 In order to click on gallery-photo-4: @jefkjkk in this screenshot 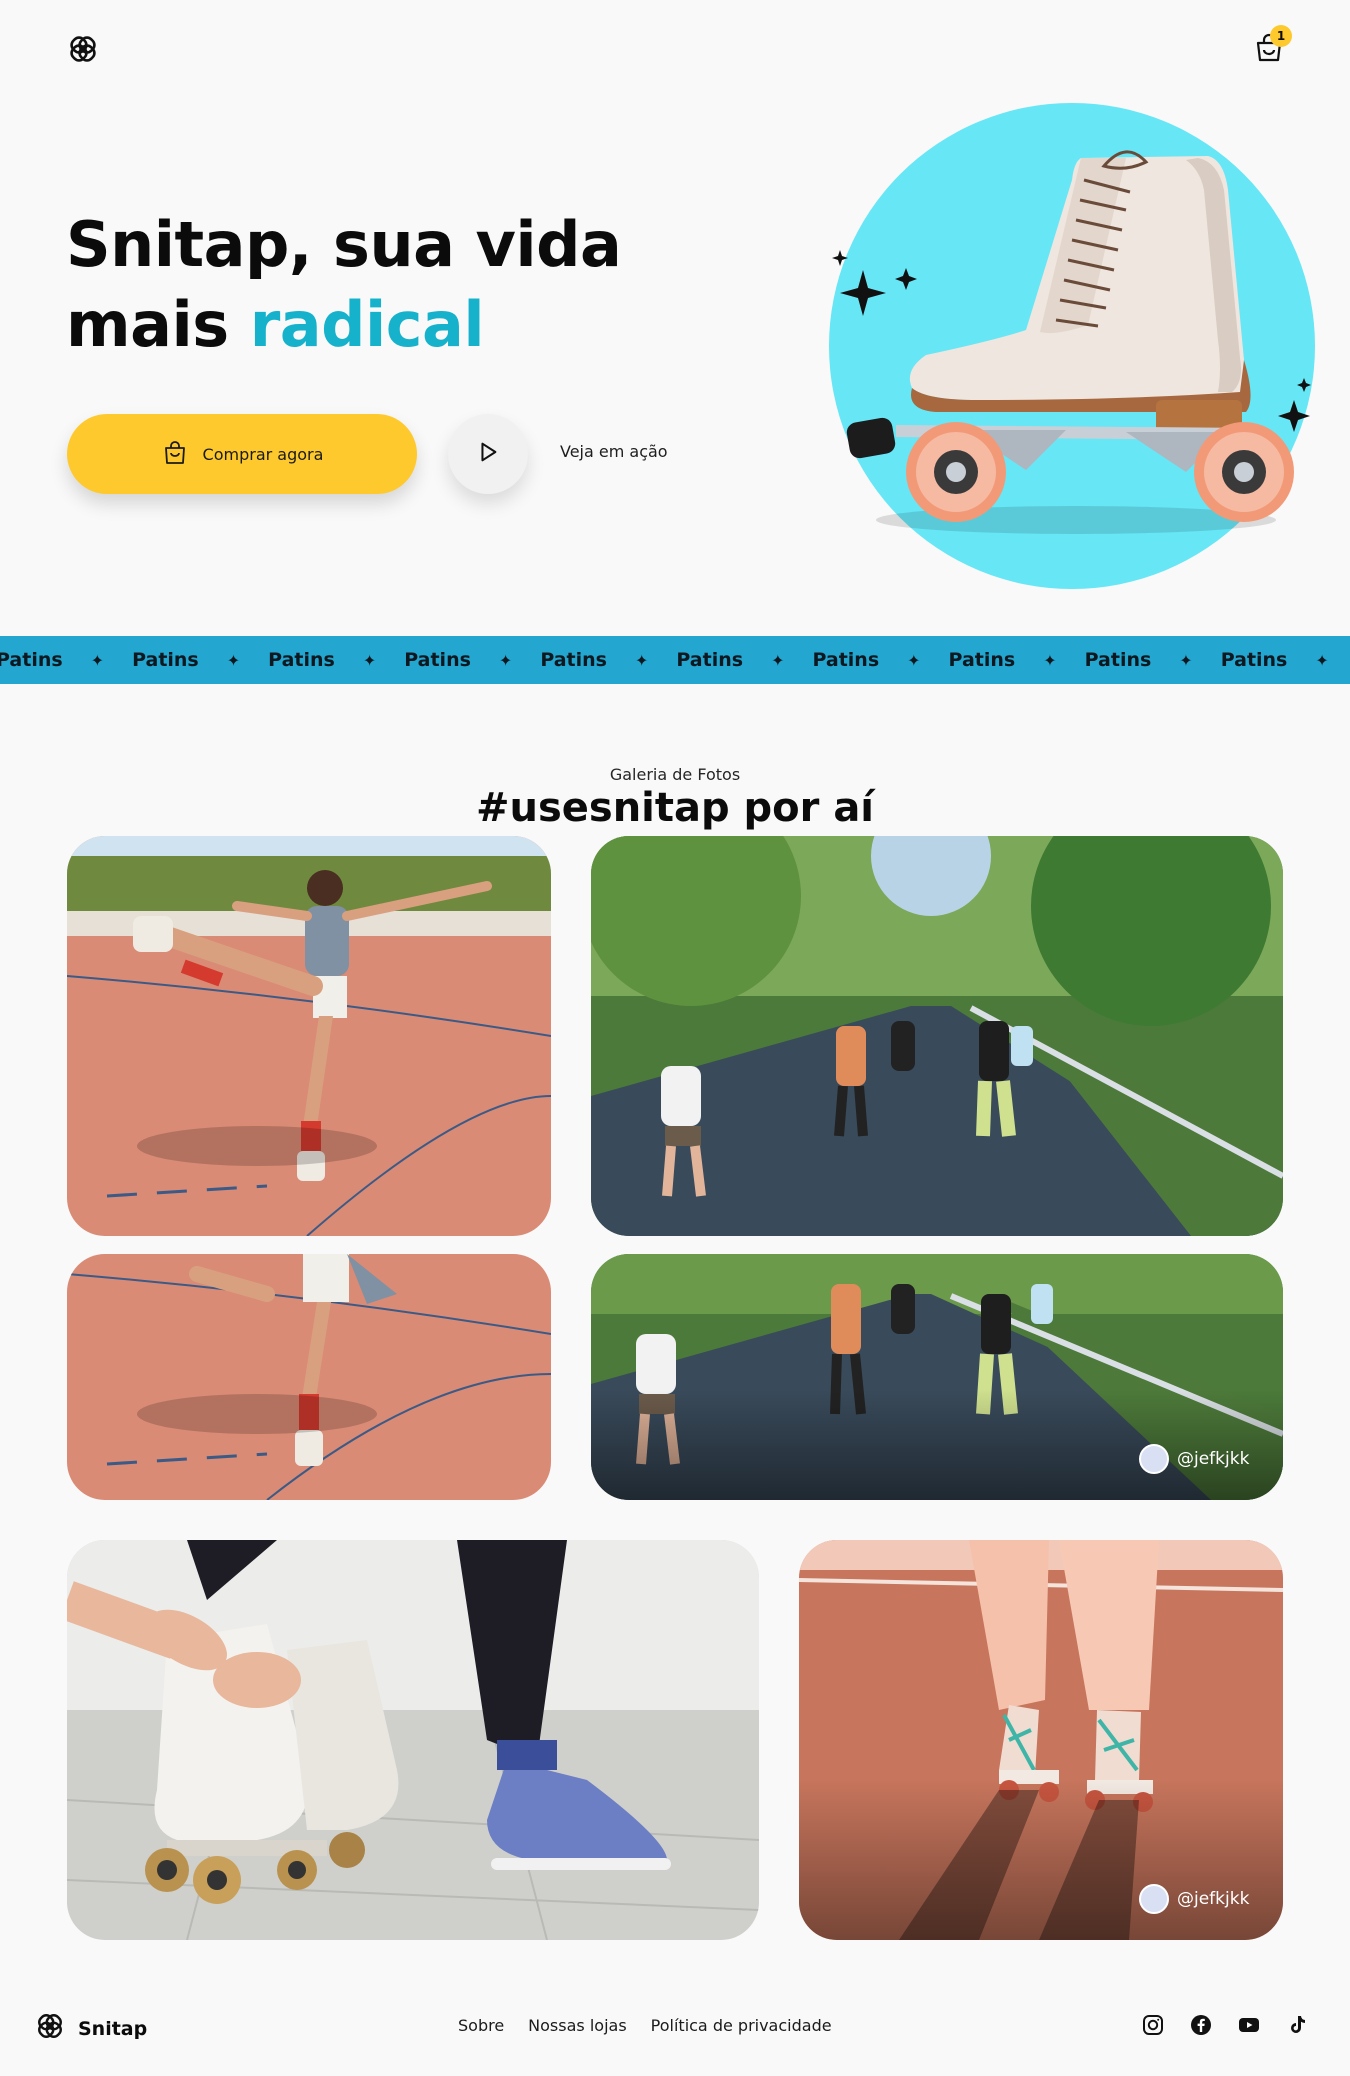, I will do `click(937, 1377)`.